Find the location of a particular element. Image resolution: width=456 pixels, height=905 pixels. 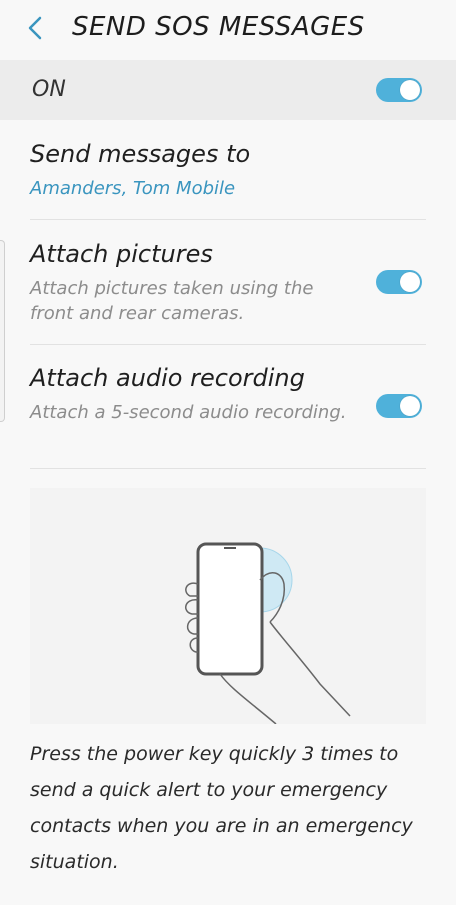

attach-pictures-toggle is located at coordinates (399, 282).